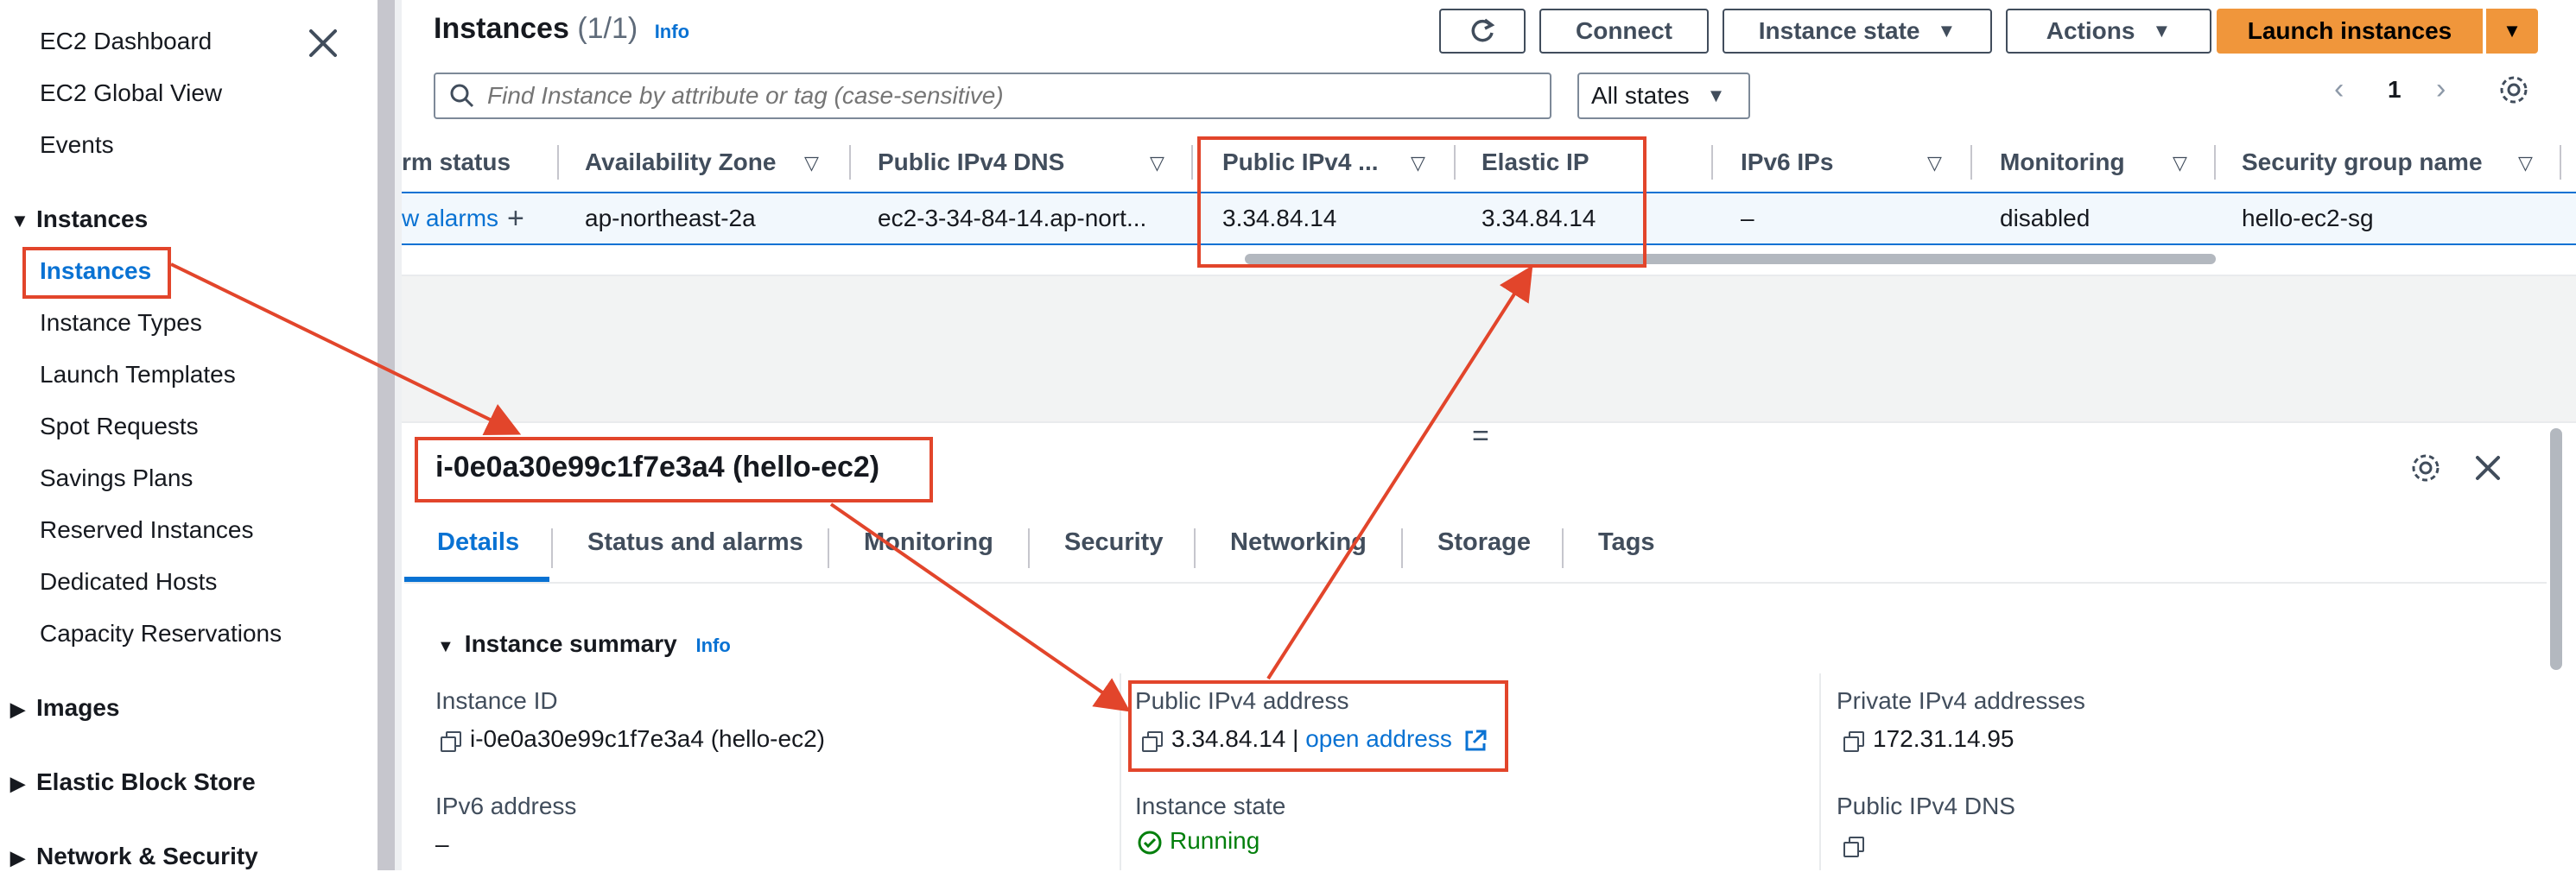 The image size is (2576, 872). Describe the element at coordinates (17, 784) in the screenshot. I see `caret-right-icon: ▶` at that location.